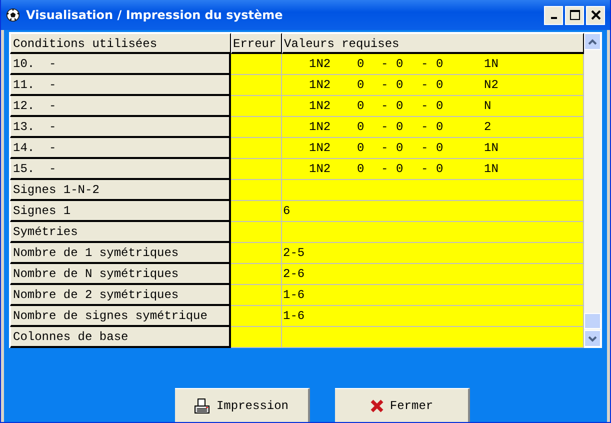 This screenshot has width=611, height=423. What do you see at coordinates (120, 190) in the screenshot?
I see `condition-cell: Signes 1-N-2` at bounding box center [120, 190].